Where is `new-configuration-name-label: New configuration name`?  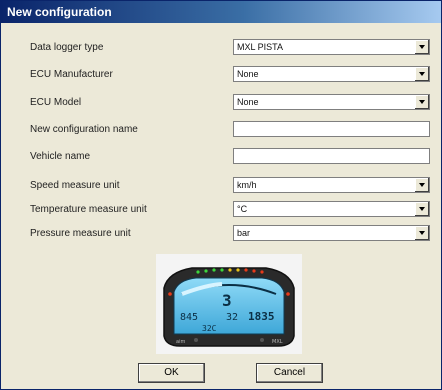 new-configuration-name-label: New configuration name is located at coordinates (84, 129).